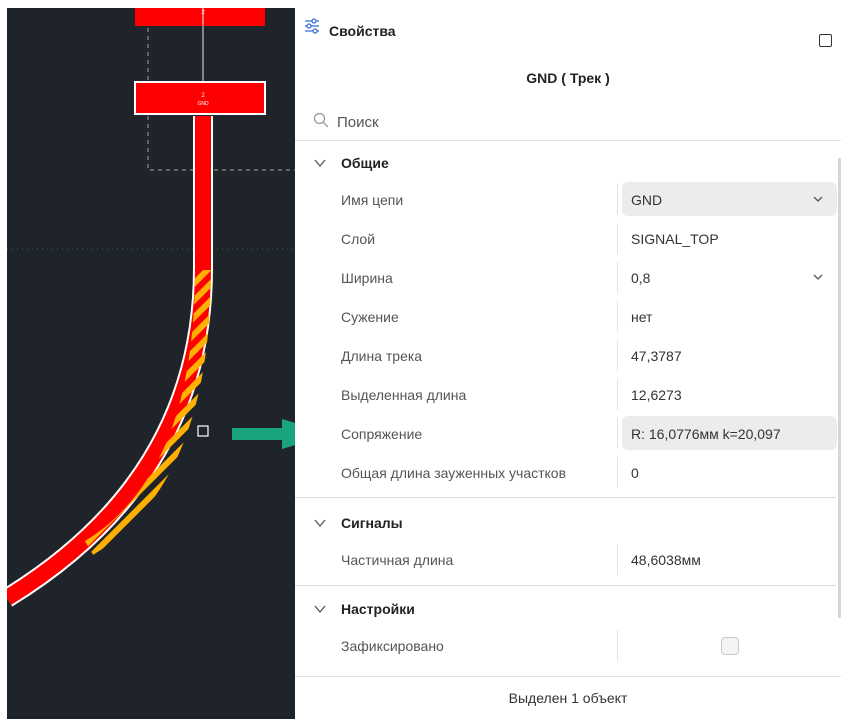 This screenshot has height=719, width=841. Describe the element at coordinates (635, 472) in the screenshot. I see `prop-value: 0` at that location.